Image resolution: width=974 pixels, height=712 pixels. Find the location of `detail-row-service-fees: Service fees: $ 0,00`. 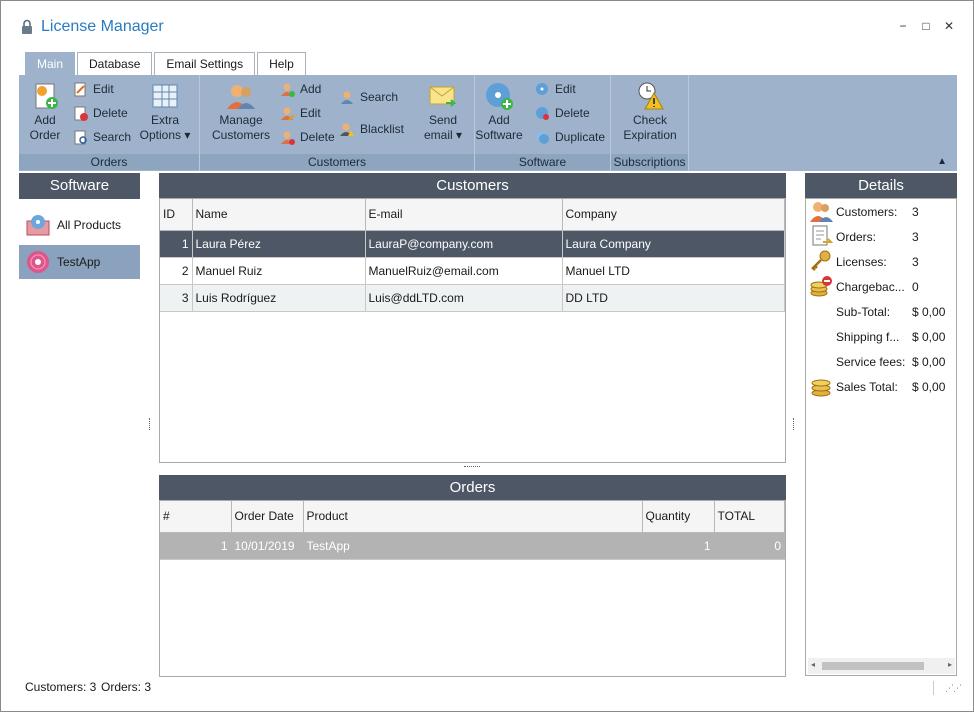

detail-row-service-fees: Service fees: $ 0,00 is located at coordinates (891, 362).